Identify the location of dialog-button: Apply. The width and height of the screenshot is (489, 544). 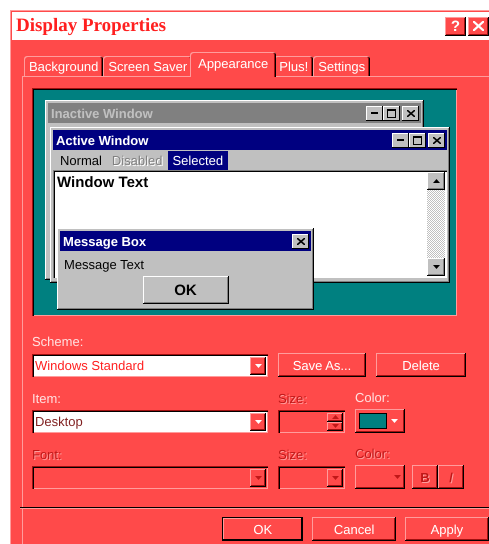
(446, 529).